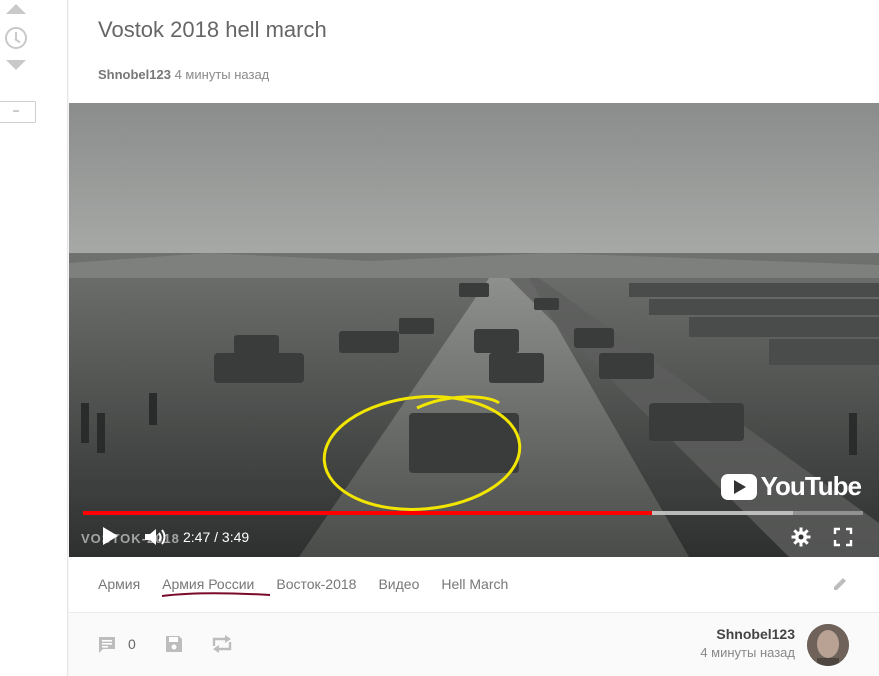 This screenshot has height=676, width=879. I want to click on gear-icon, so click(801, 537).